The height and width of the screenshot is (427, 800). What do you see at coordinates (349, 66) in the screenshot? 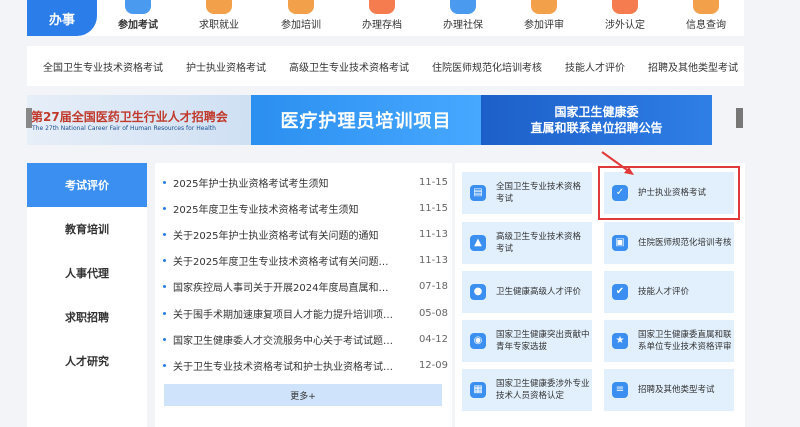
I see `category-link: 高级卫生专业技术资格考试` at bounding box center [349, 66].